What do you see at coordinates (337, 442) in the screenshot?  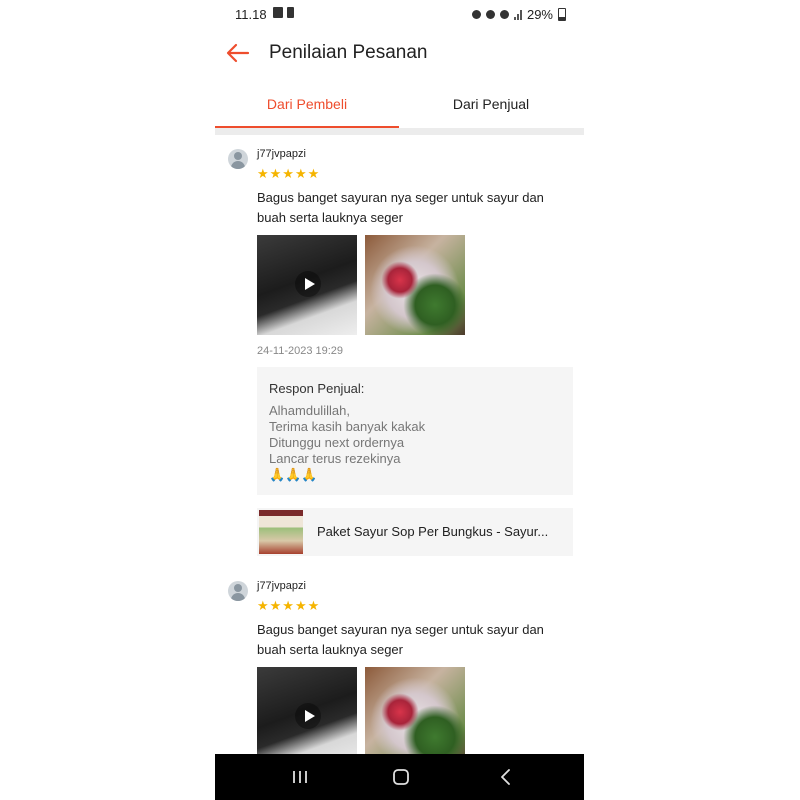 I see `seller-response-line: Ditunggu next ordernya` at bounding box center [337, 442].